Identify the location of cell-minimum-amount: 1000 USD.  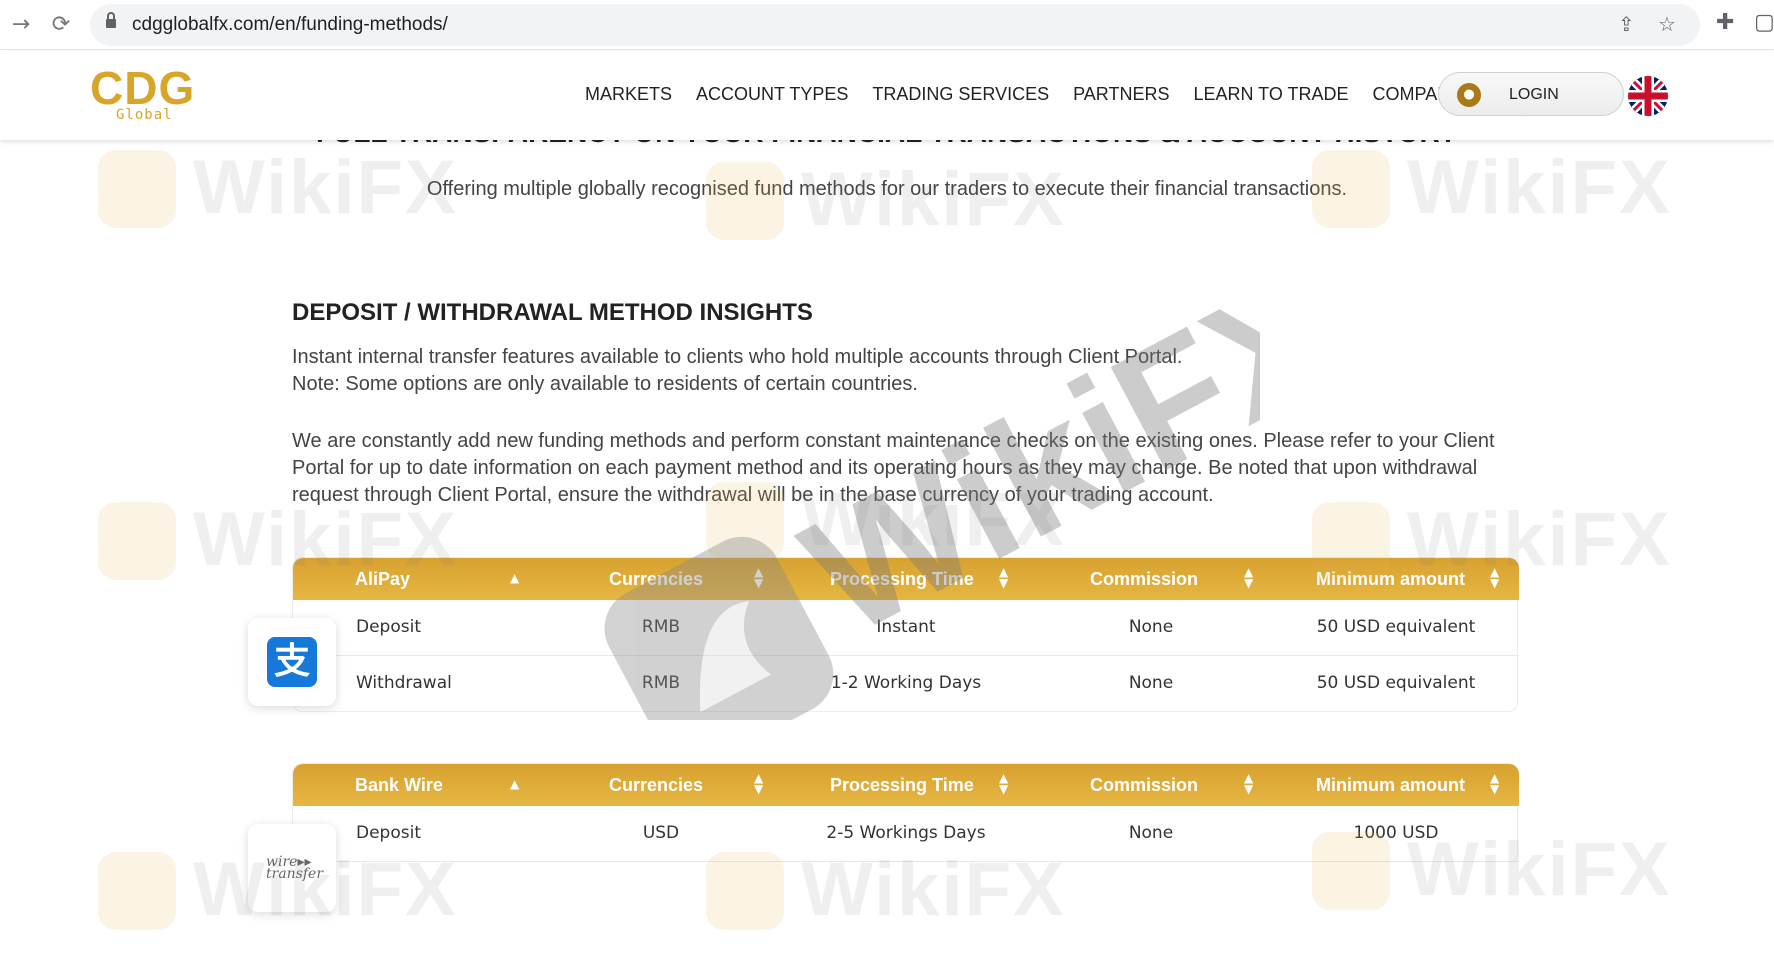
(1396, 833).